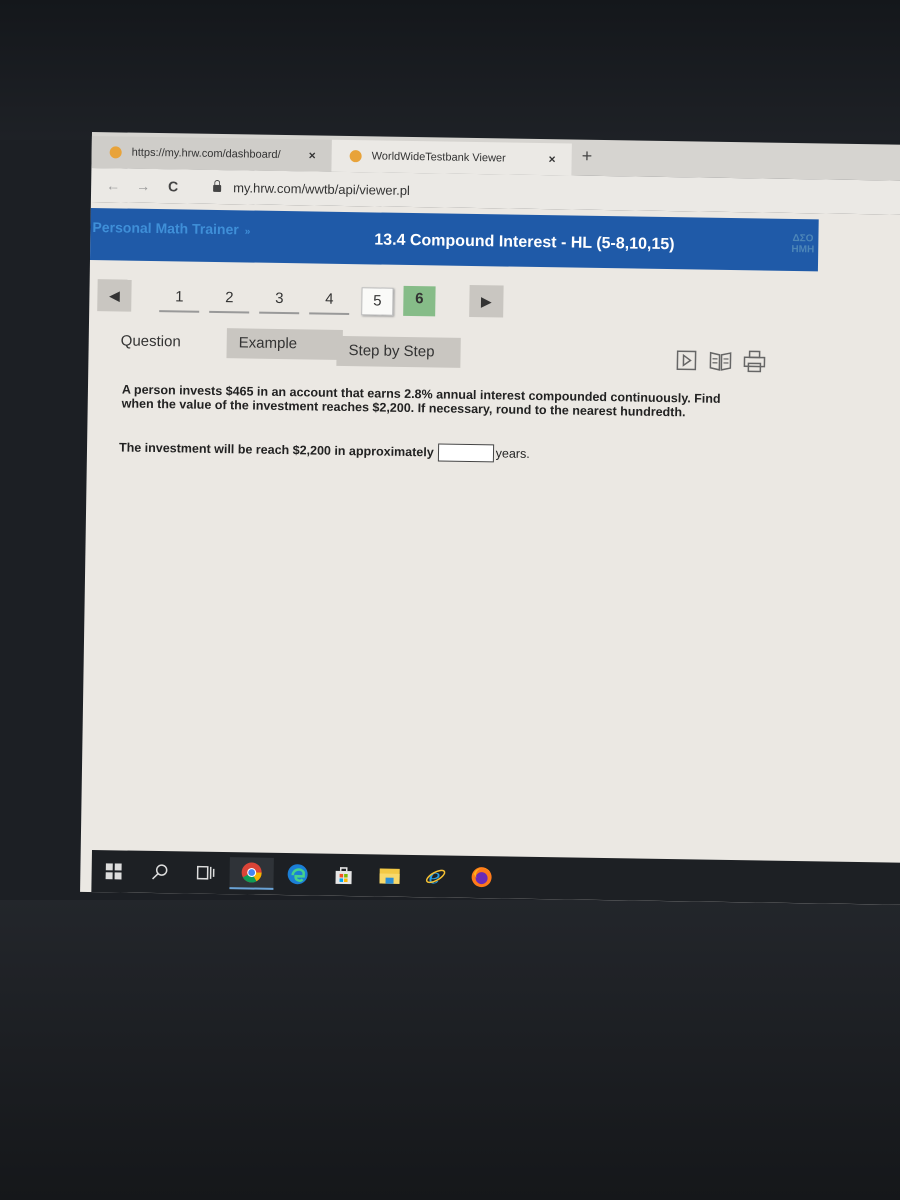 This screenshot has height=1200, width=900. What do you see at coordinates (284, 344) in the screenshot?
I see `tab-example: Example` at bounding box center [284, 344].